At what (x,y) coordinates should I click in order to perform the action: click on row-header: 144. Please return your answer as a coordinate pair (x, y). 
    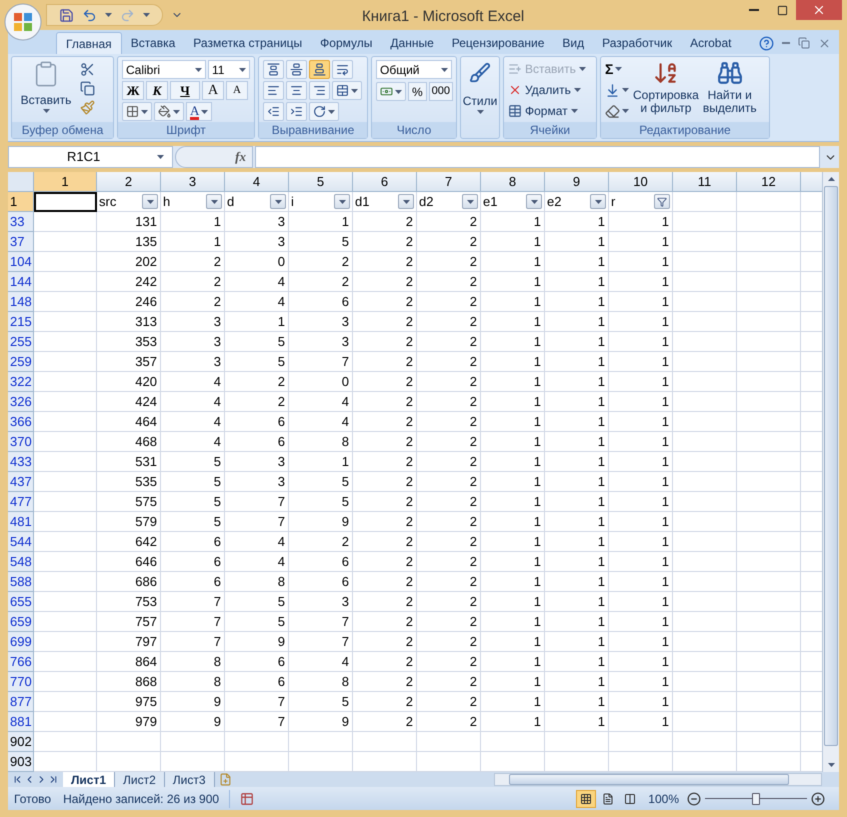
    Looking at the image, I should click on (21, 282).